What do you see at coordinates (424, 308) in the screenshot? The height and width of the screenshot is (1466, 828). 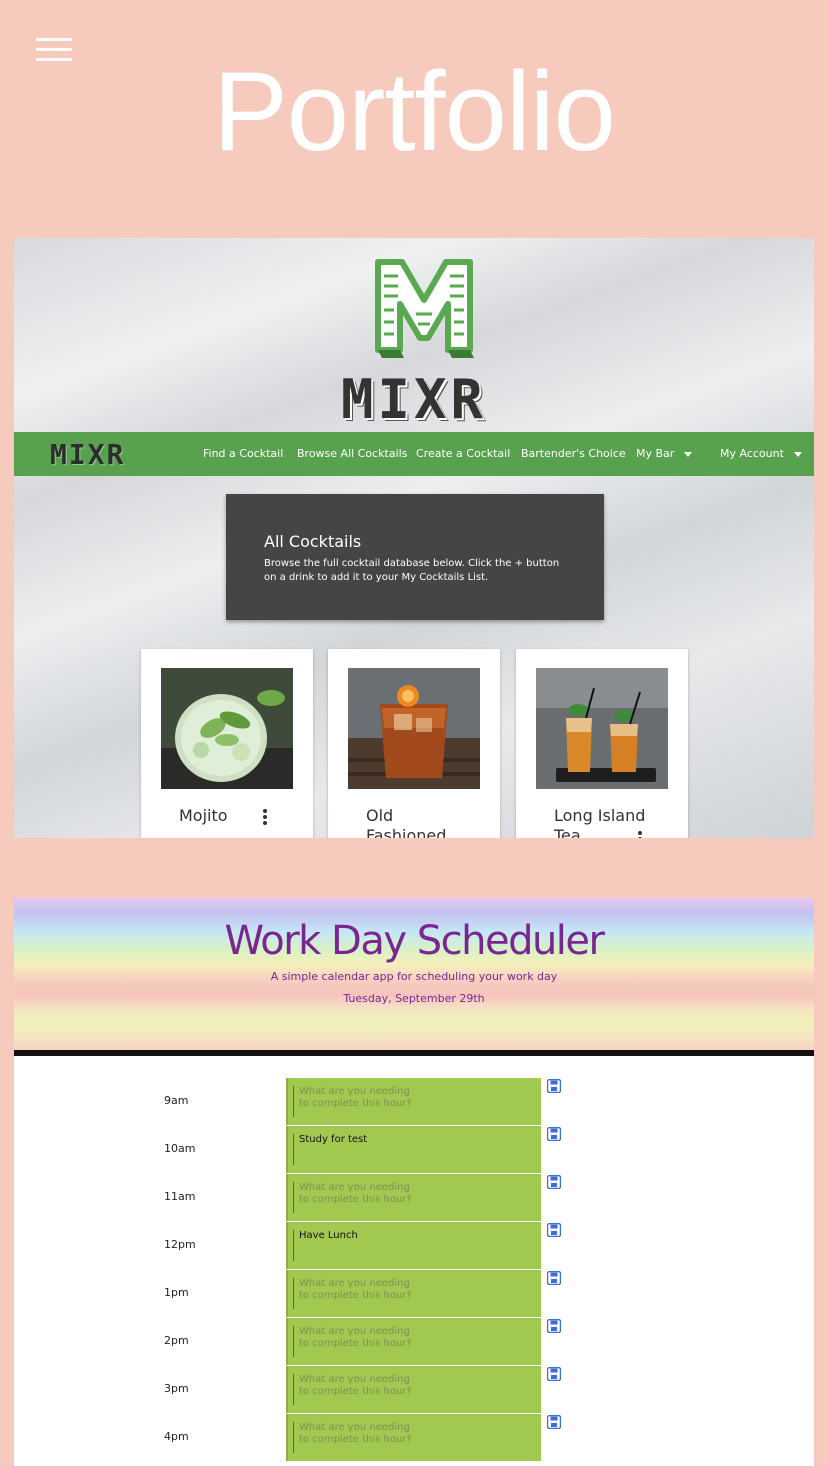 I see `mixr-m-logo-icon` at bounding box center [424, 308].